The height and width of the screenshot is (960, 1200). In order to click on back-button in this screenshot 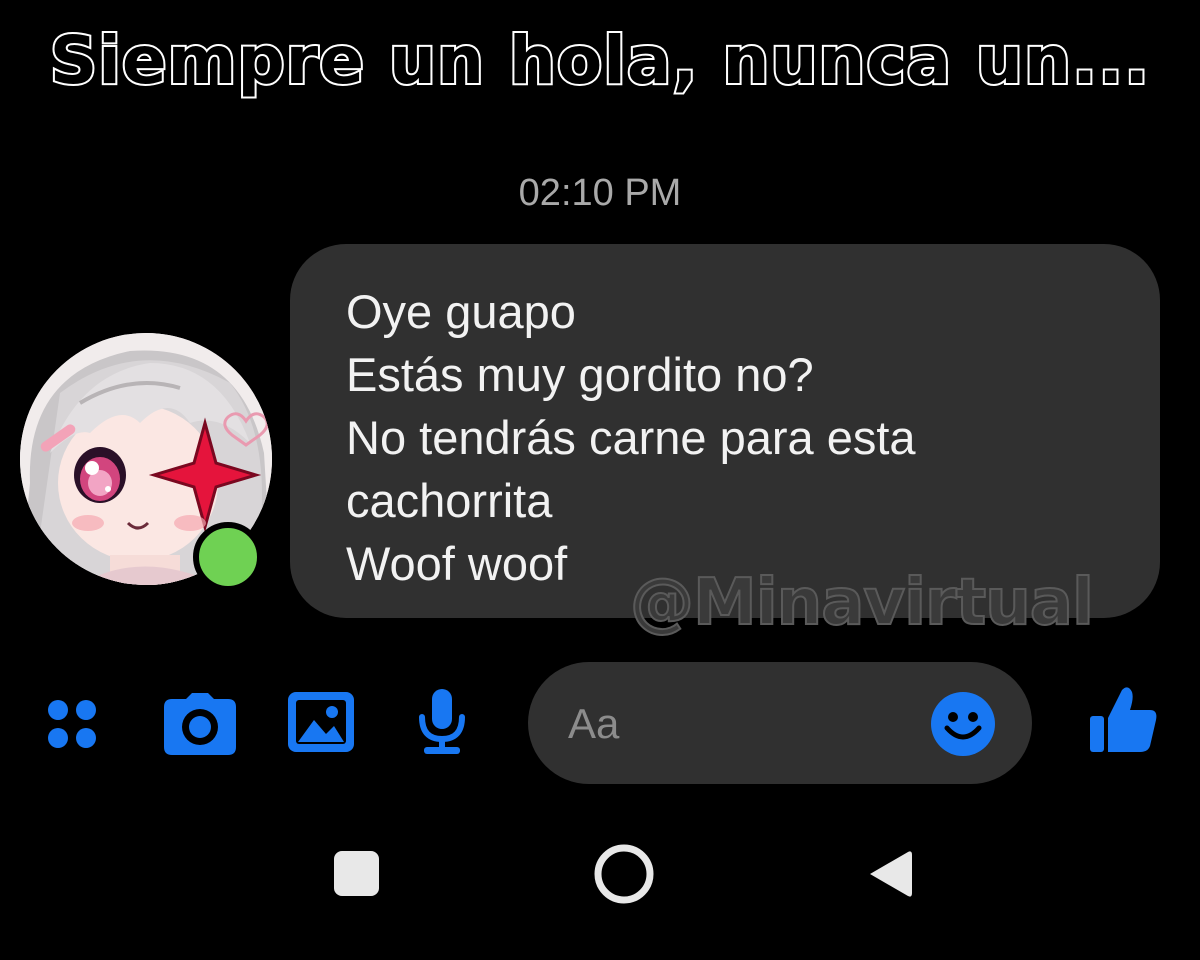, I will do `click(889, 874)`.